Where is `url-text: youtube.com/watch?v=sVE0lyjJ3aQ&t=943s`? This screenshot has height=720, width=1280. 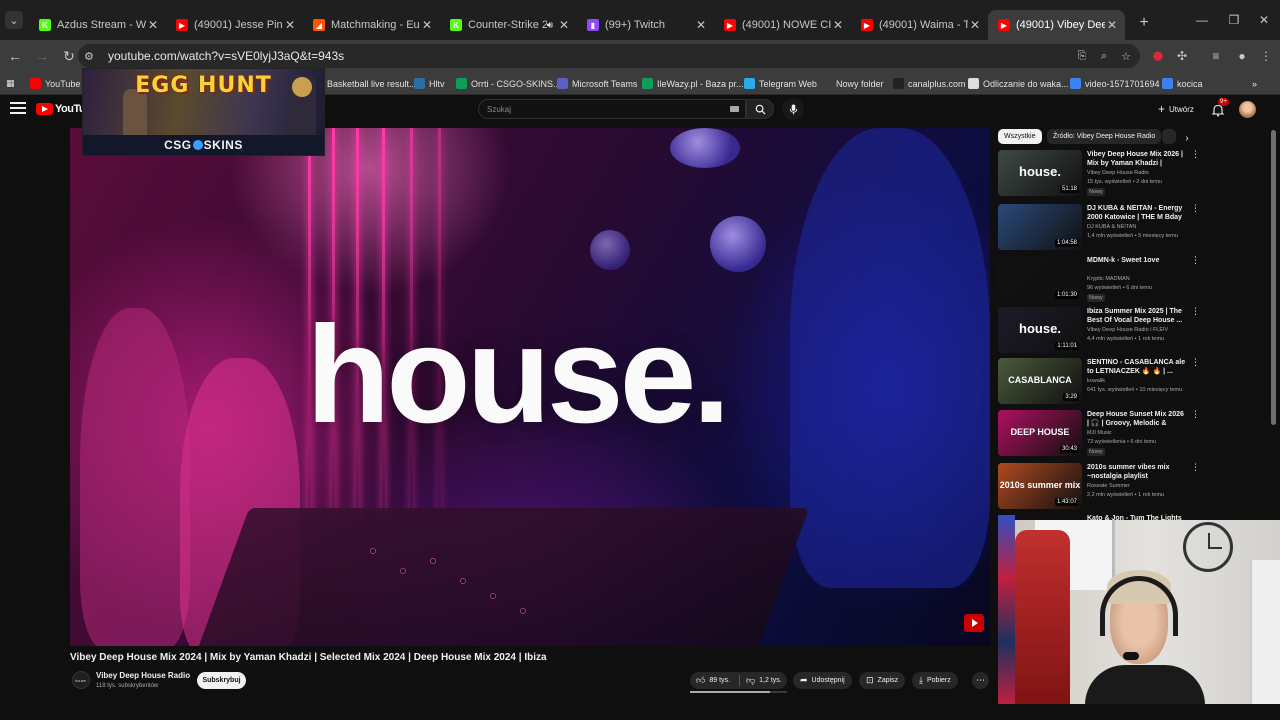 url-text: youtube.com/watch?v=sVE0lyjJ3aQ&t=943s is located at coordinates (226, 56).